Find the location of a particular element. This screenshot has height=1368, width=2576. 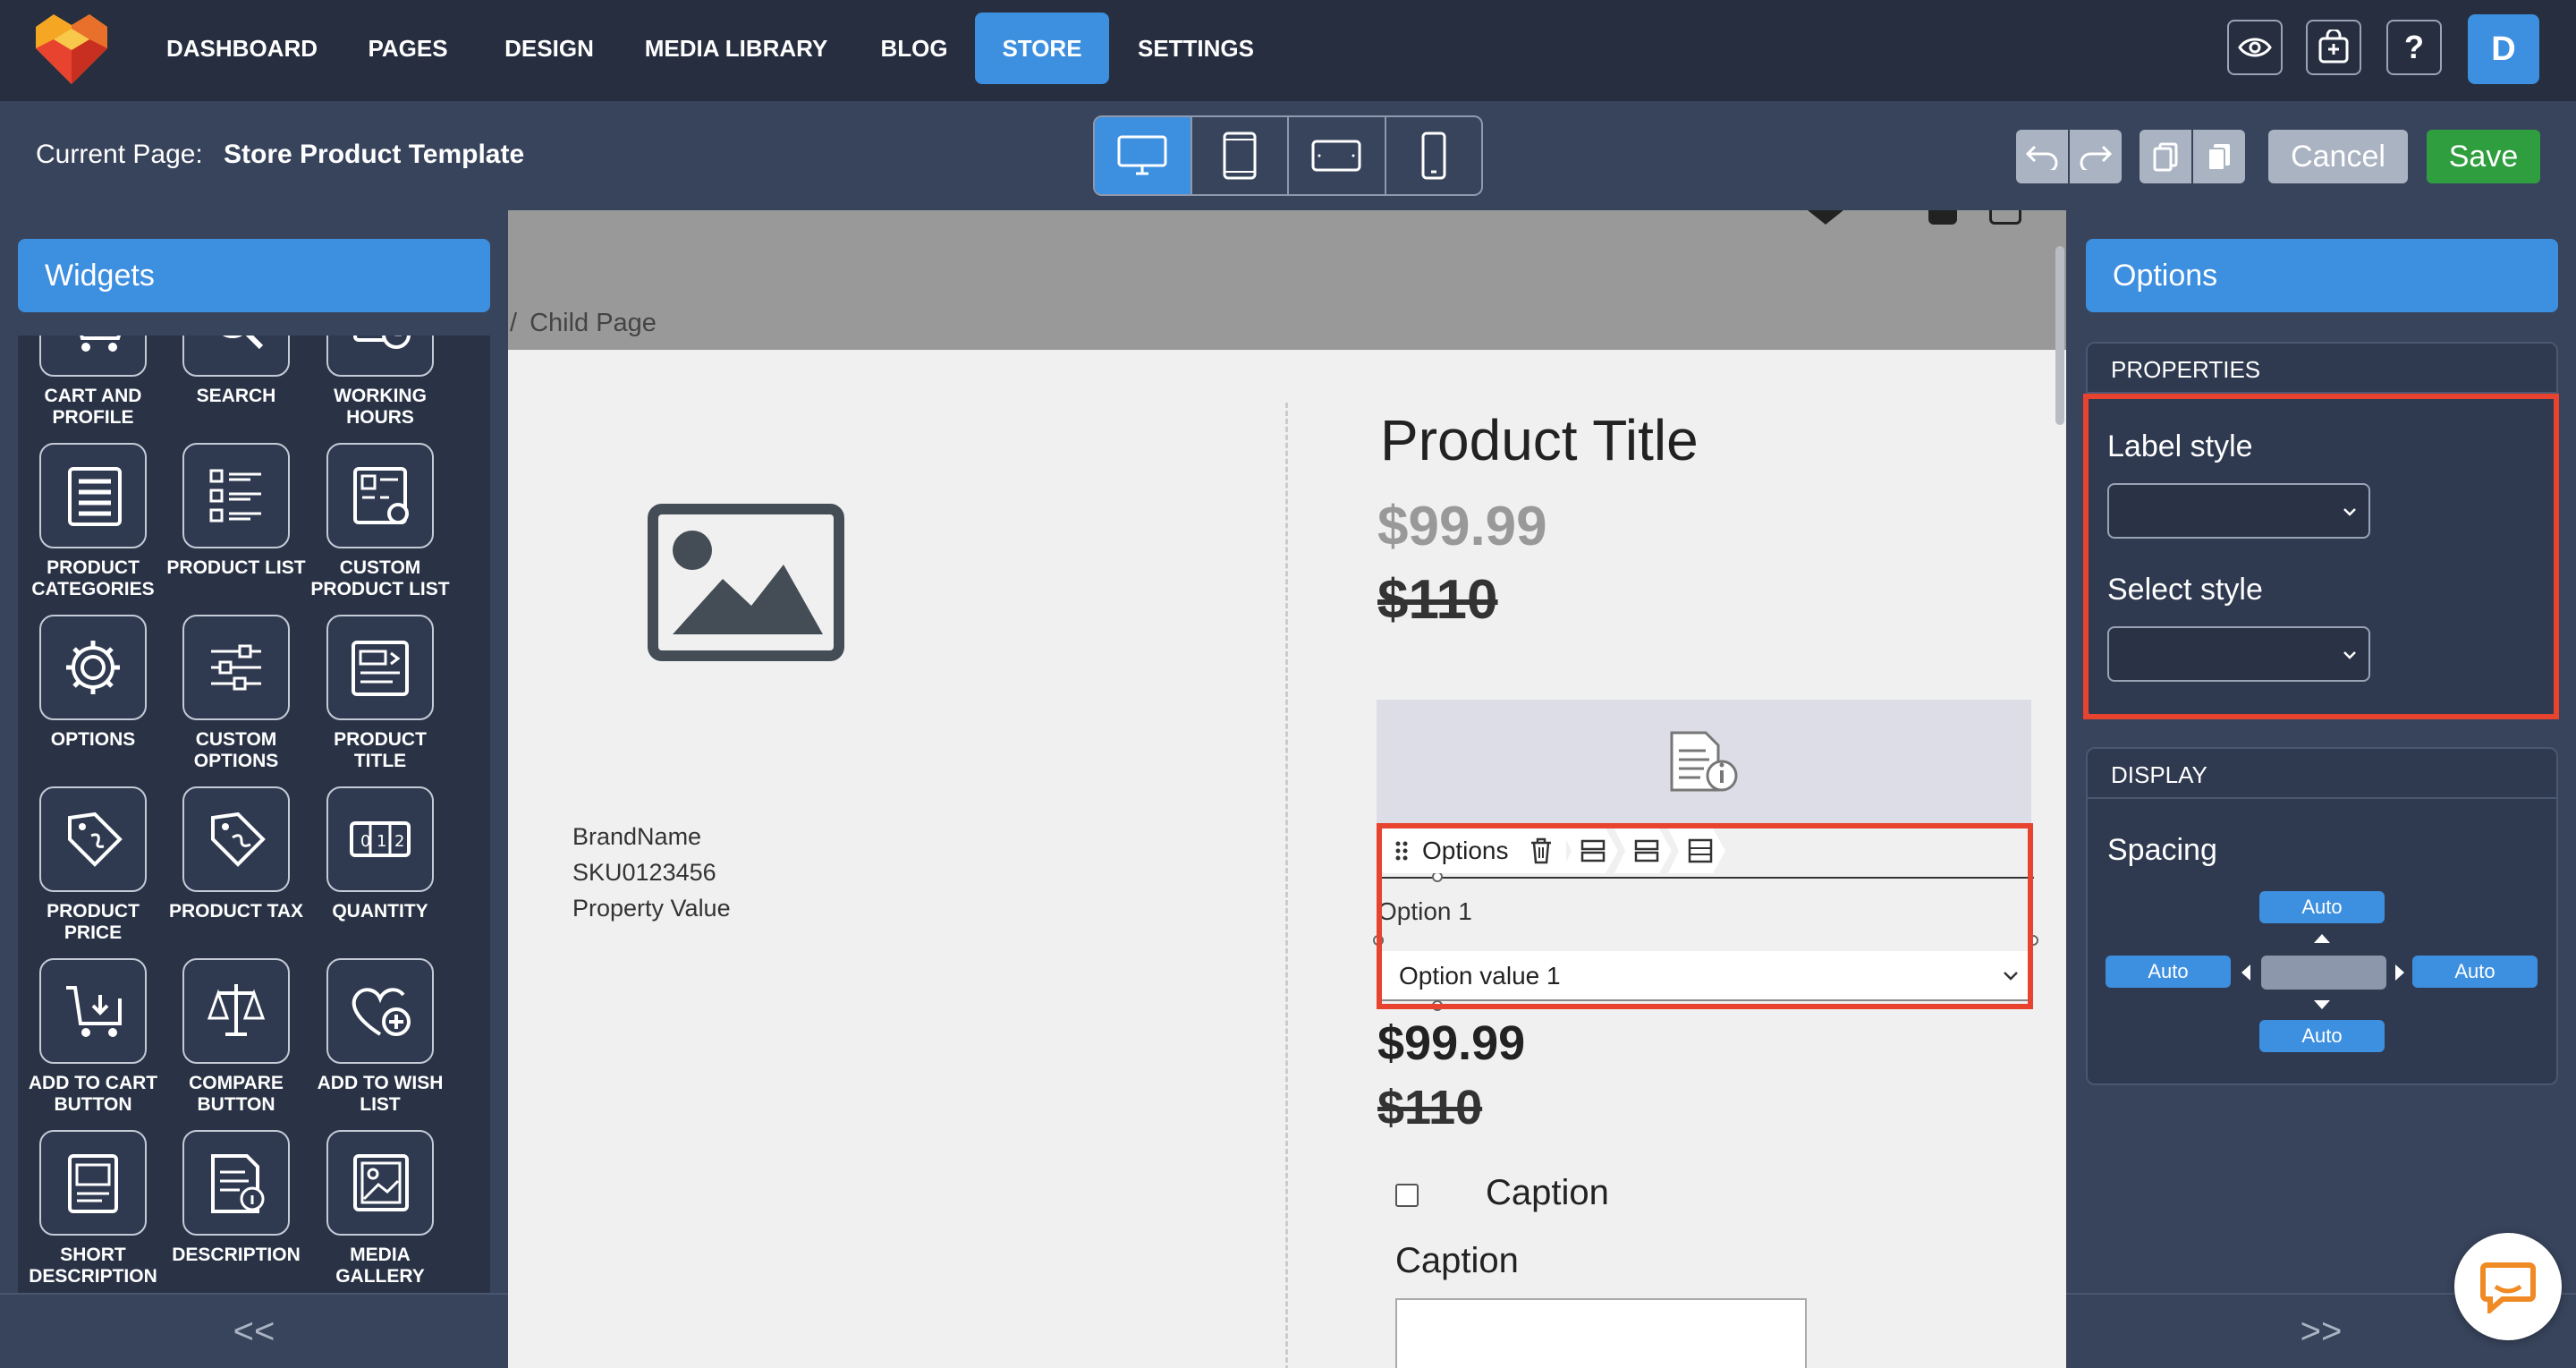

paste-button is located at coordinates (2219, 156).